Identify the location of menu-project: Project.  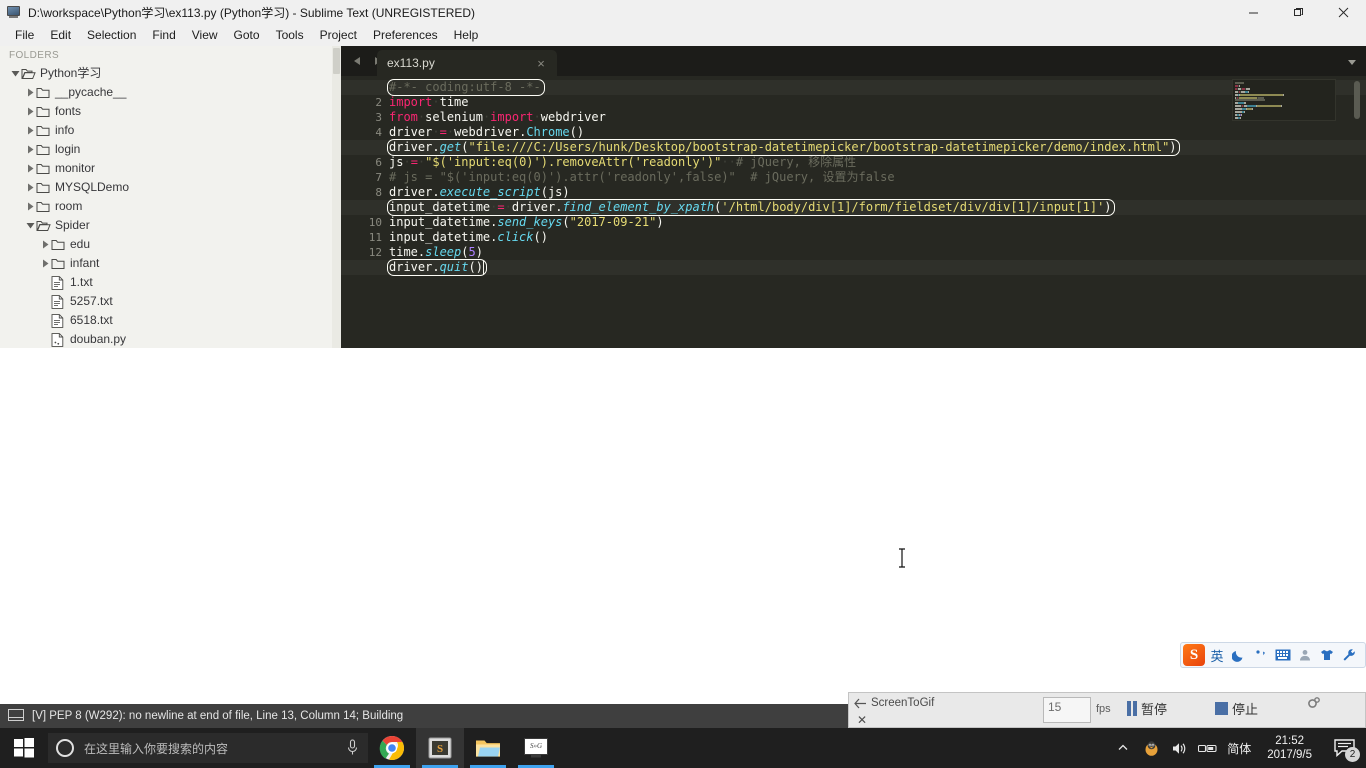
(338, 35).